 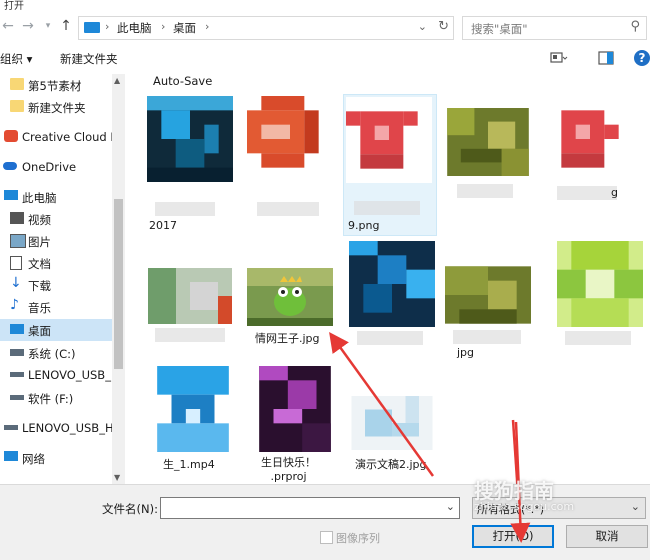 I want to click on cancel-button: 取消, so click(x=607, y=536).